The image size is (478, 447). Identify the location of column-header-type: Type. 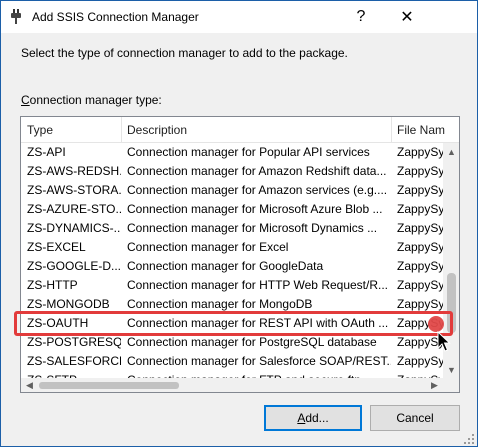
(71, 130).